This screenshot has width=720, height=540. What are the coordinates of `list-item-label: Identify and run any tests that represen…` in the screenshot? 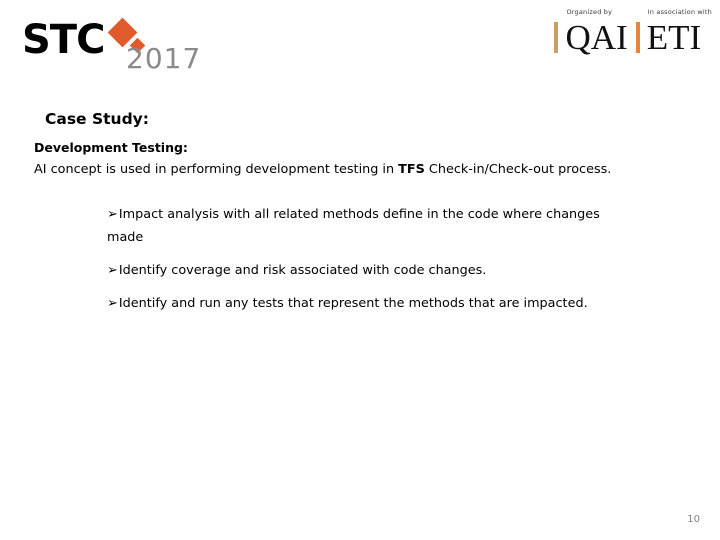 It's located at (353, 303).